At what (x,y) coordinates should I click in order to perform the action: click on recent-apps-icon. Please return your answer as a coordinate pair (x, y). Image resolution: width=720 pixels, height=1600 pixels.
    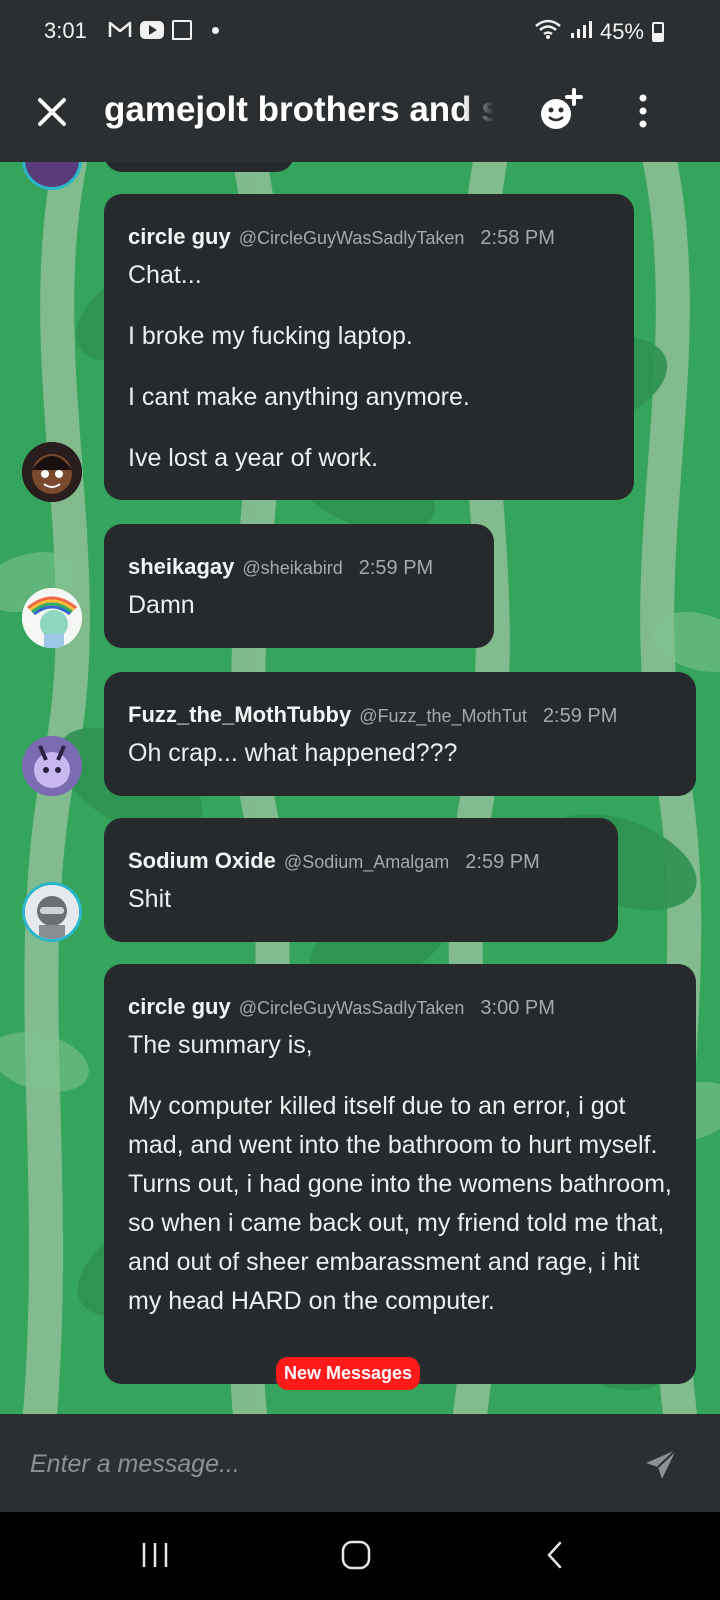
    Looking at the image, I should click on (155, 1555).